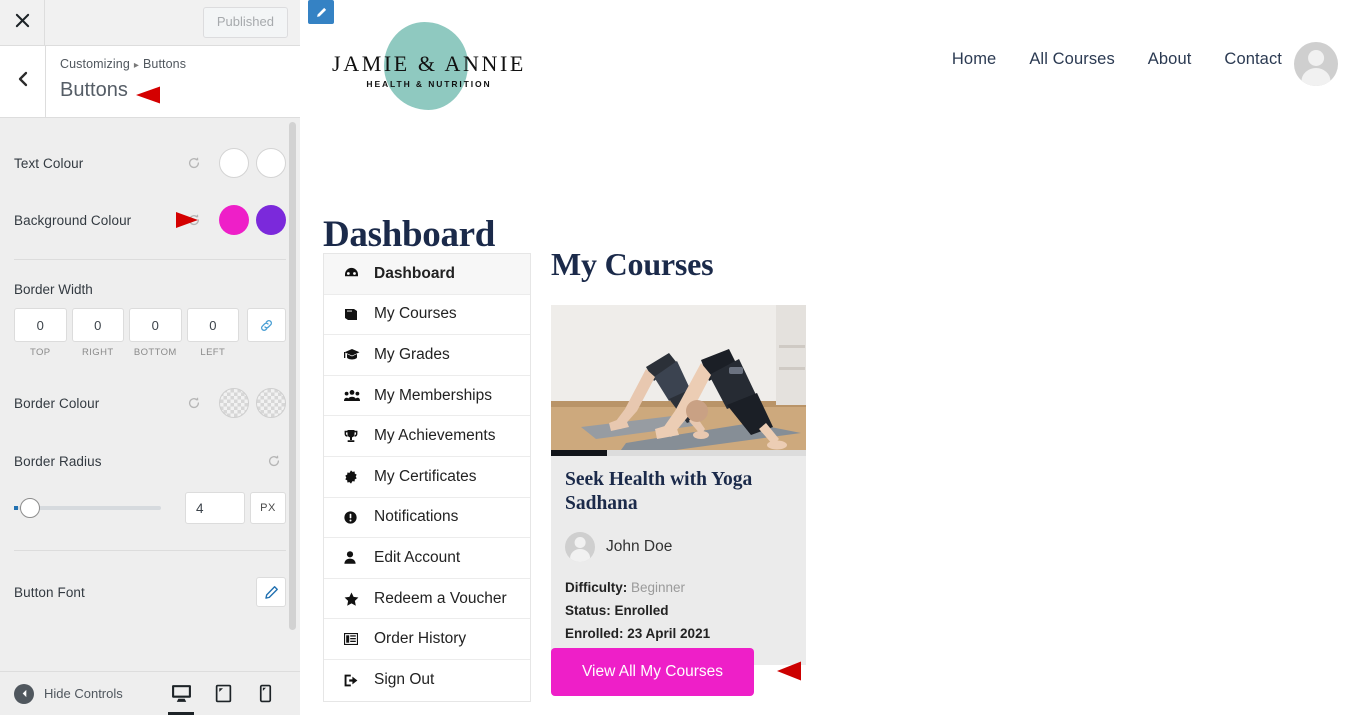 Image resolution: width=1366 pixels, height=715 pixels. What do you see at coordinates (98, 325) in the screenshot?
I see `border-width-right-input: 0` at bounding box center [98, 325].